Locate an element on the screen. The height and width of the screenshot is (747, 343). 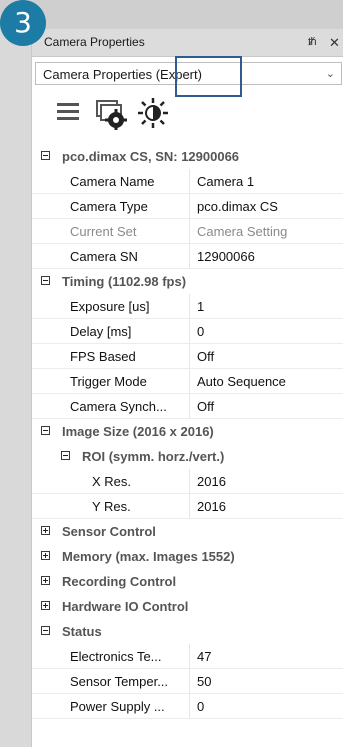
property-value: pco.dimax CS is located at coordinates (269, 206).